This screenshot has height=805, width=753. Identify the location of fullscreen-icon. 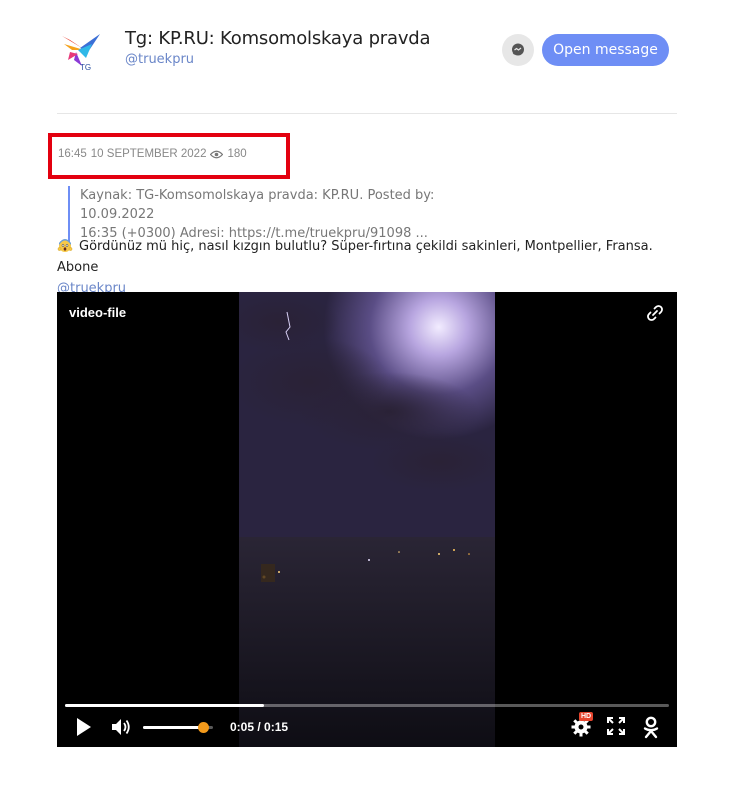
(616, 726).